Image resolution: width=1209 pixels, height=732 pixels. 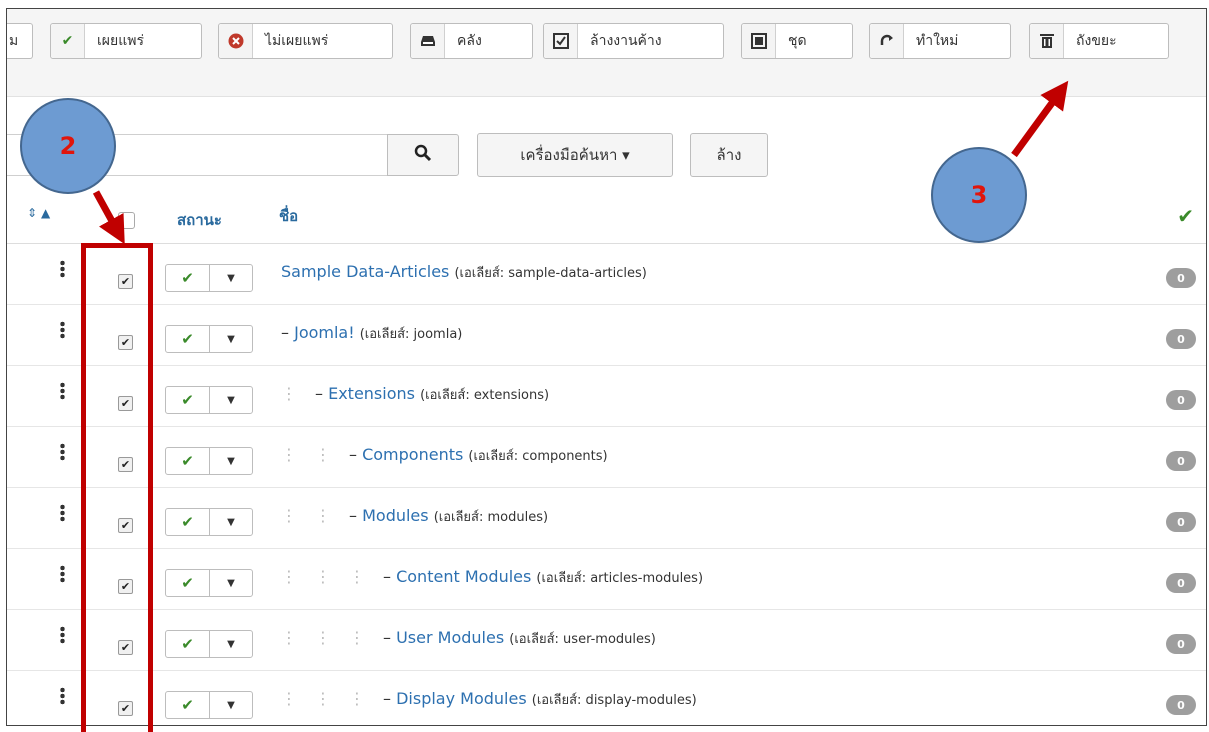 I want to click on category-title-link: Components, so click(x=412, y=454).